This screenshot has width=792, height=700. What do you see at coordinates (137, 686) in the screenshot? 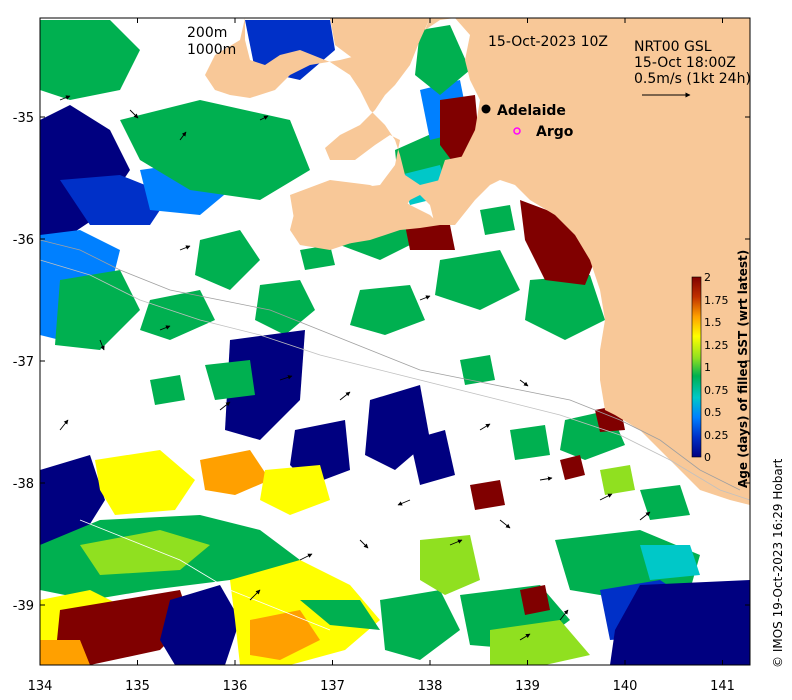
I see `lon-tick-135: 135` at bounding box center [137, 686].